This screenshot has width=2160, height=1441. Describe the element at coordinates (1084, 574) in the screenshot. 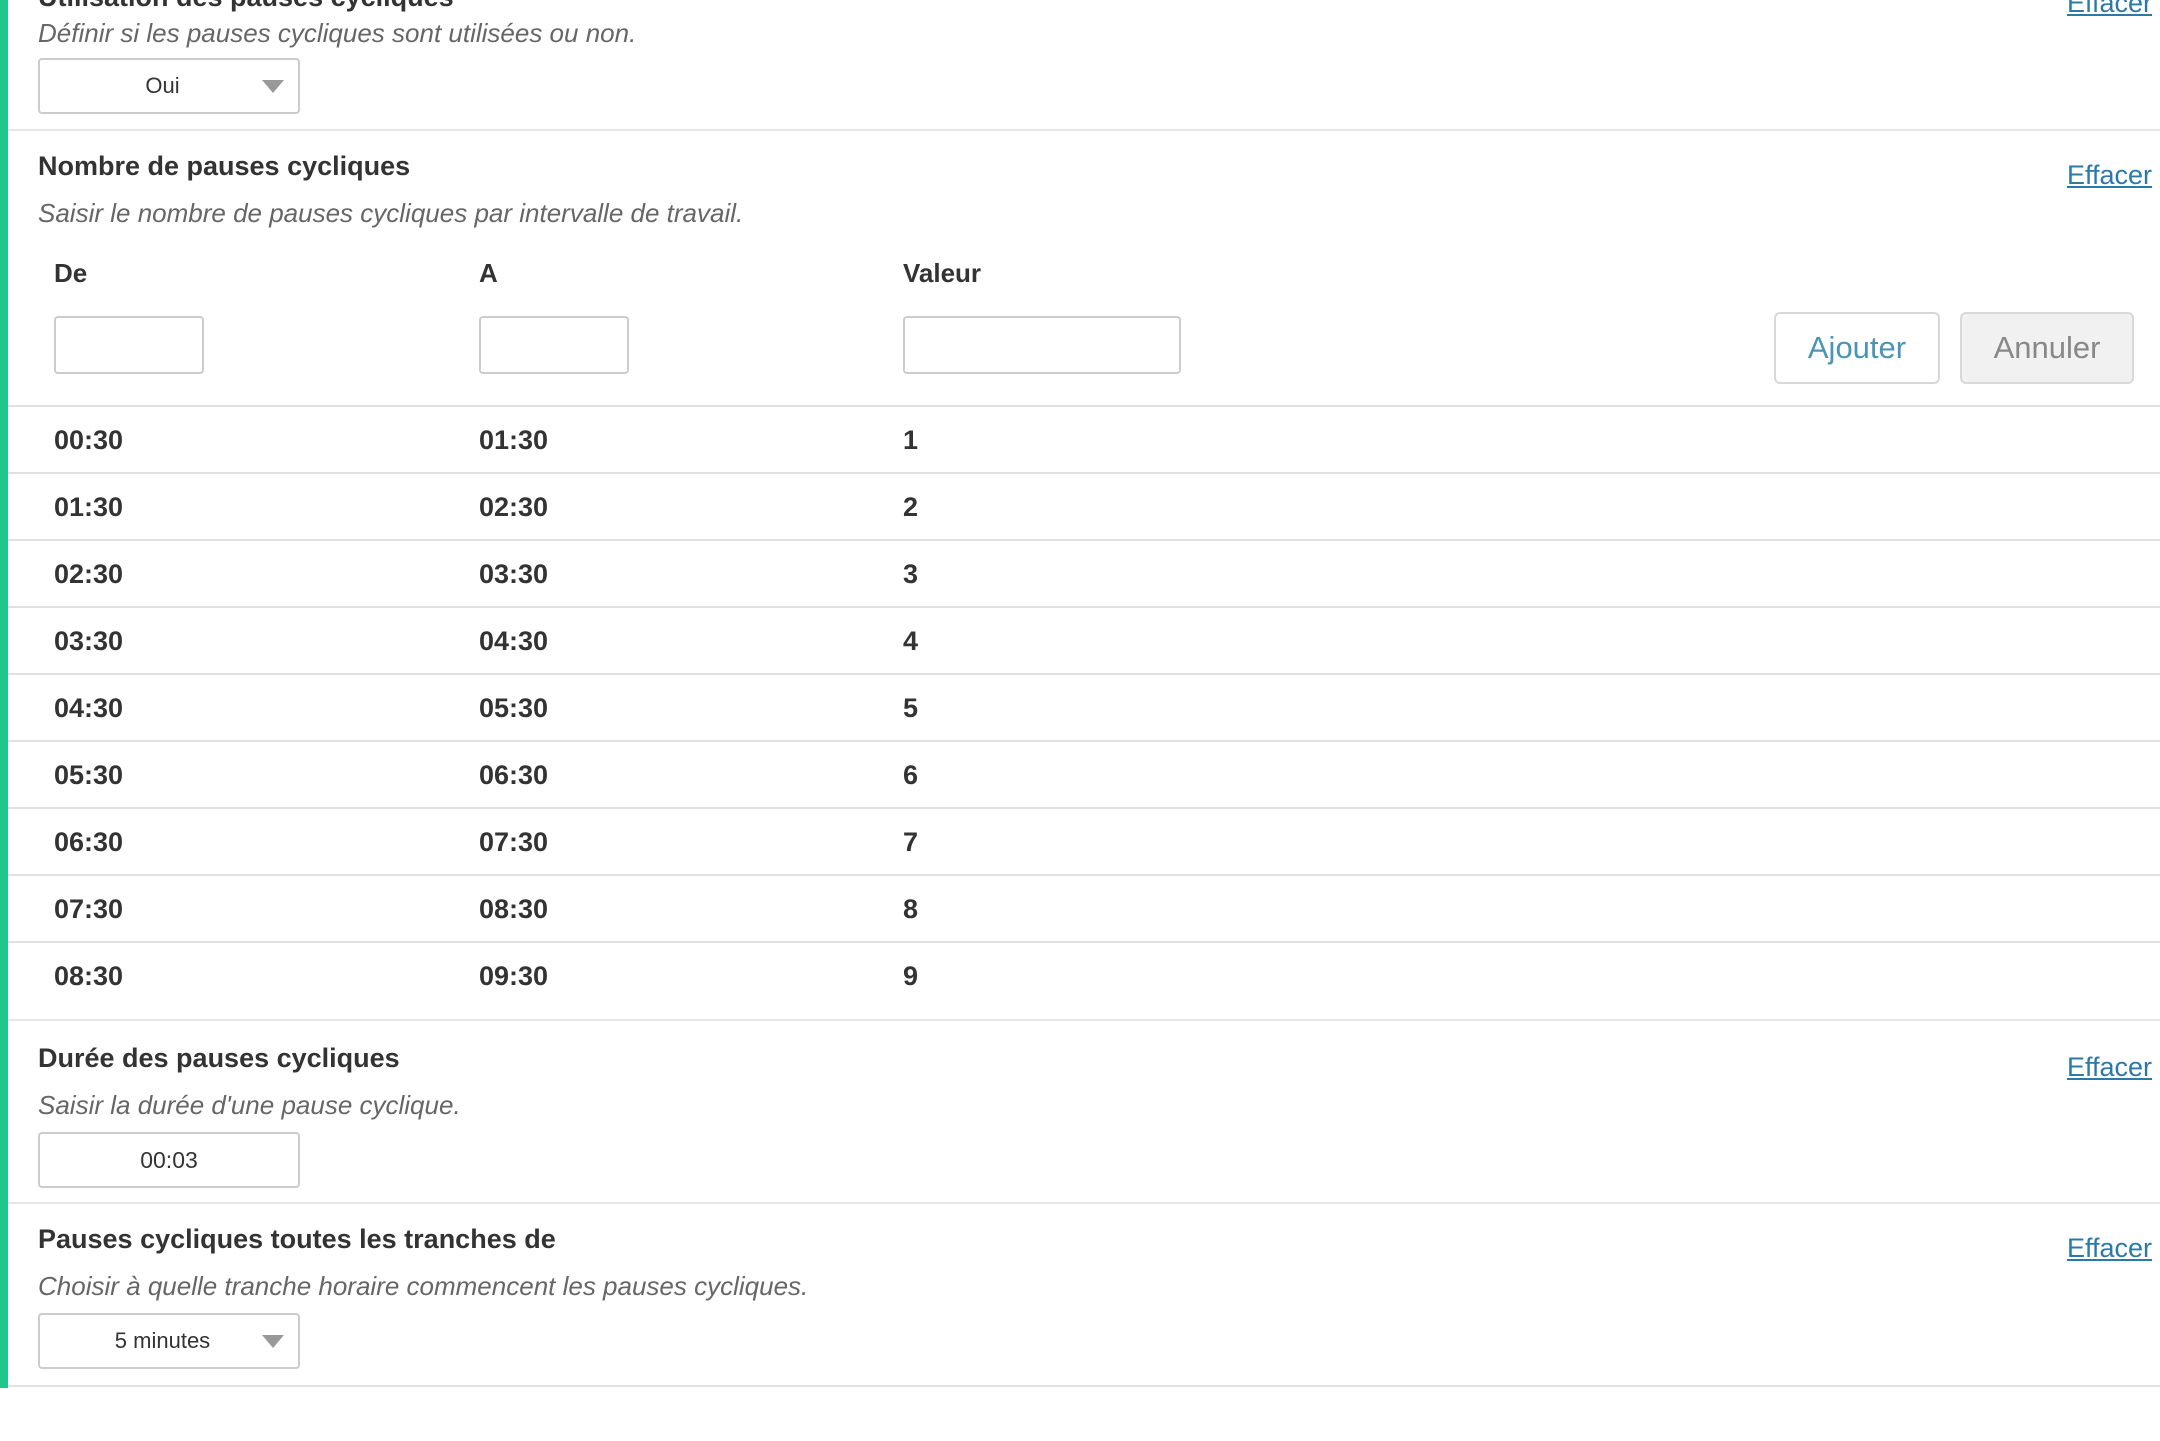

I see `table-row: 02:30 03:30 3` at that location.